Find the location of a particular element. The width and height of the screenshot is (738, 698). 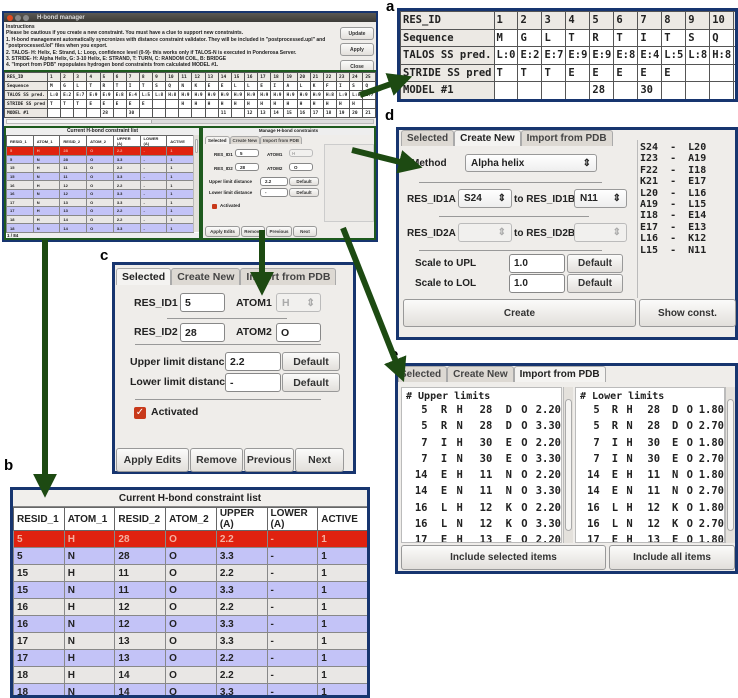

limit-row: 7 I H 30 E O 1.80 is located at coordinates (650, 443).